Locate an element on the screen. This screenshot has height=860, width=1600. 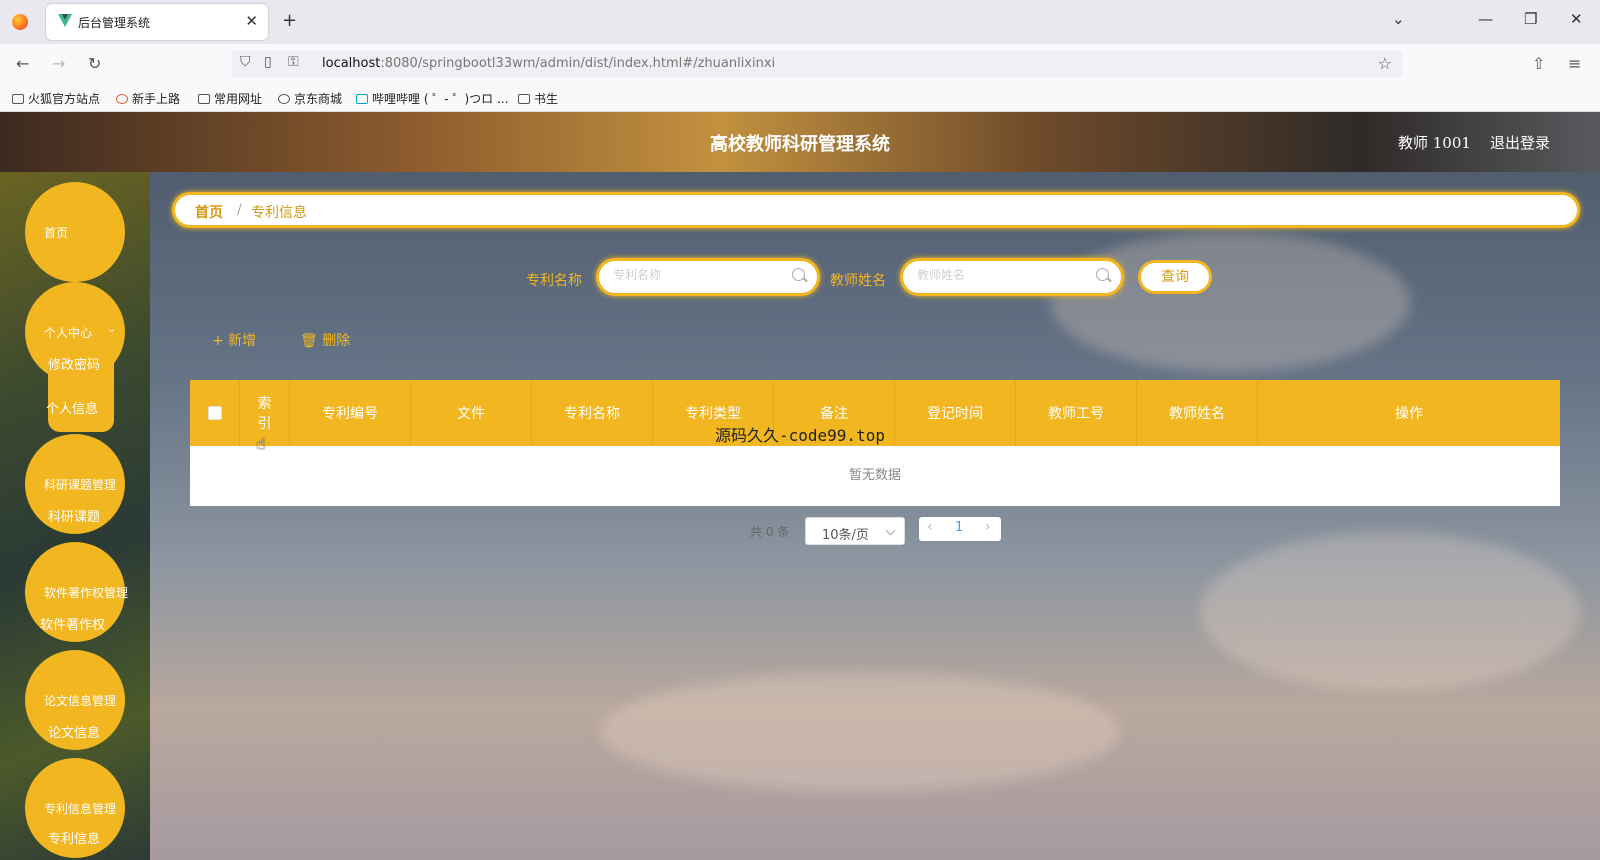
key-icon: ⚿ is located at coordinates (293, 62).